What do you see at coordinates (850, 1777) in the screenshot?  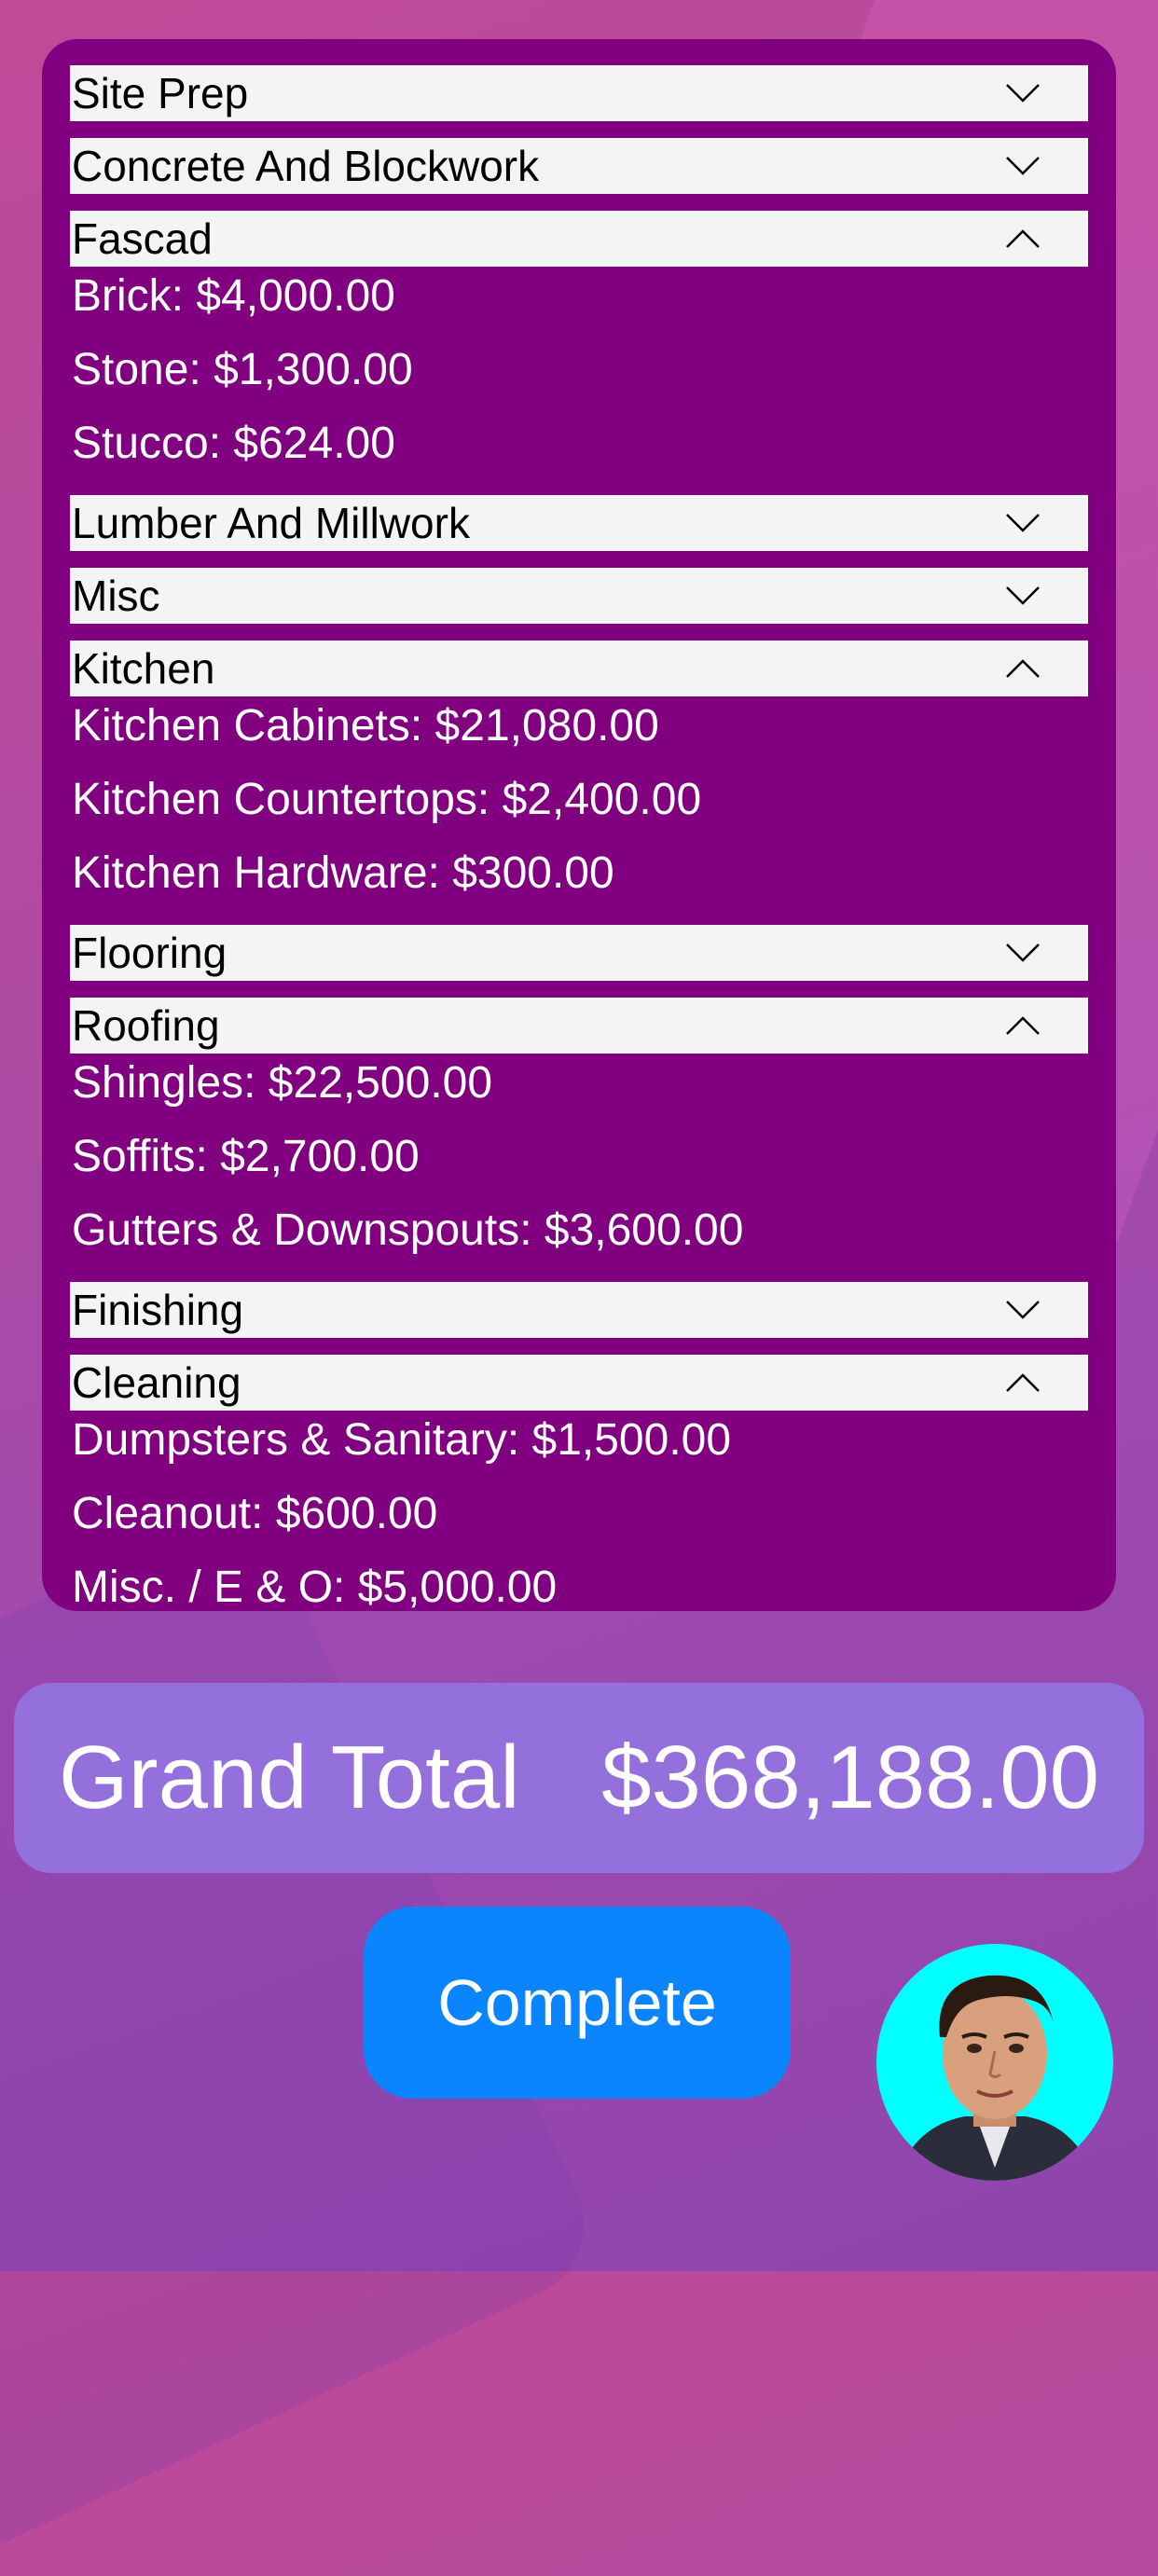 I see `grand-total-value: $368,188.00` at bounding box center [850, 1777].